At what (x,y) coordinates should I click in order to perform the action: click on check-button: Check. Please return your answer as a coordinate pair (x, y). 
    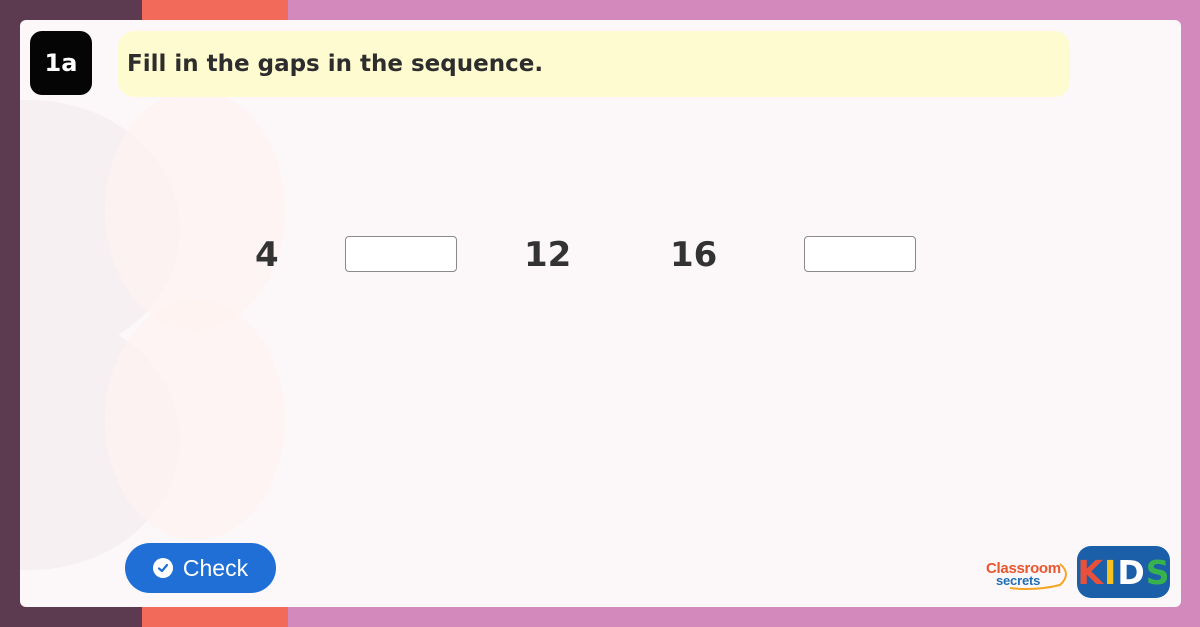
    Looking at the image, I should click on (200, 568).